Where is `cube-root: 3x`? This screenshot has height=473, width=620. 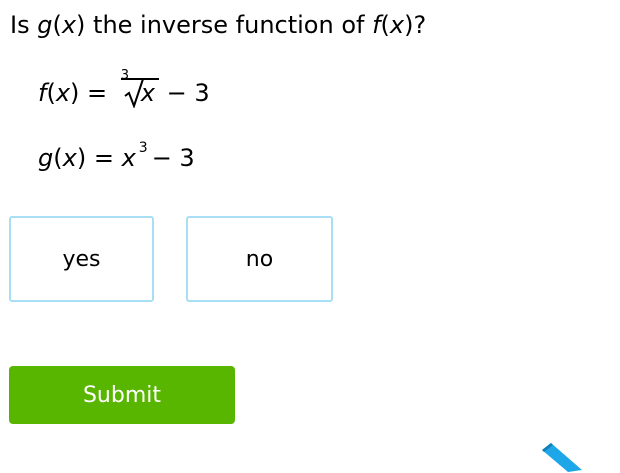
cube-root: 3x is located at coordinates (139, 89).